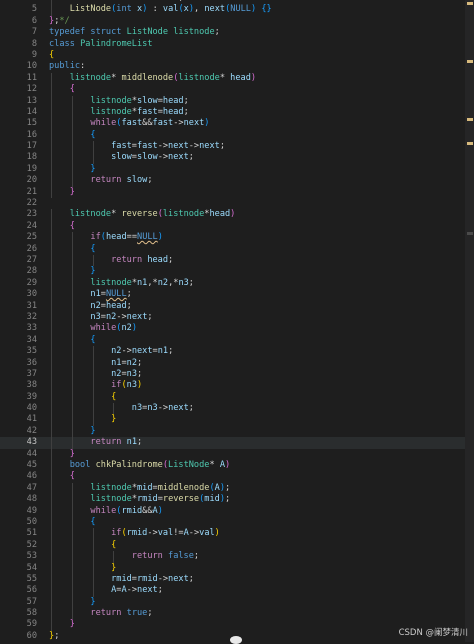 This screenshot has height=644, width=474. What do you see at coordinates (237, 101) in the screenshot?
I see `code-line: 13 listnode*slow=head;` at bounding box center [237, 101].